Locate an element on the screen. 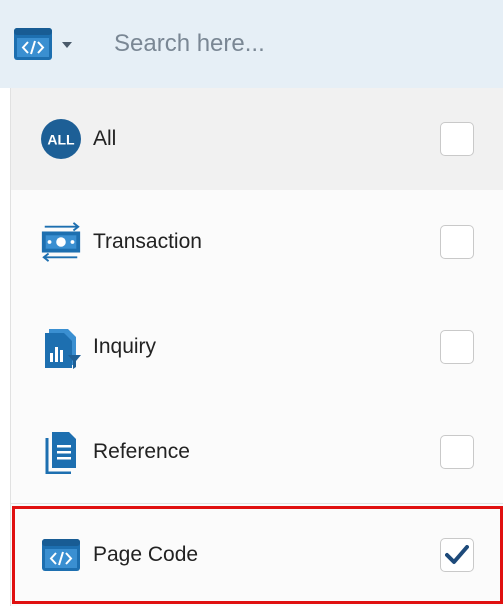 The height and width of the screenshot is (606, 503). all-badge-icon: ALL is located at coordinates (61, 139).